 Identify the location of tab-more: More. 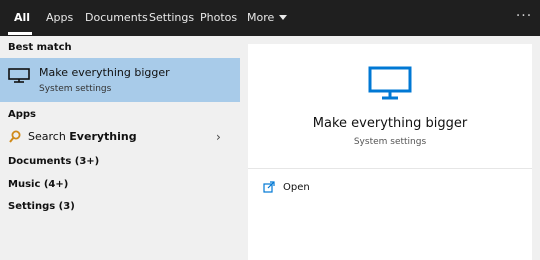
(267, 18).